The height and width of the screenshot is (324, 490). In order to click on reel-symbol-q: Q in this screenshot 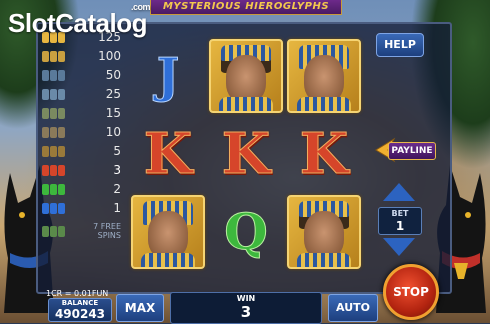, I will do `click(246, 232)`.